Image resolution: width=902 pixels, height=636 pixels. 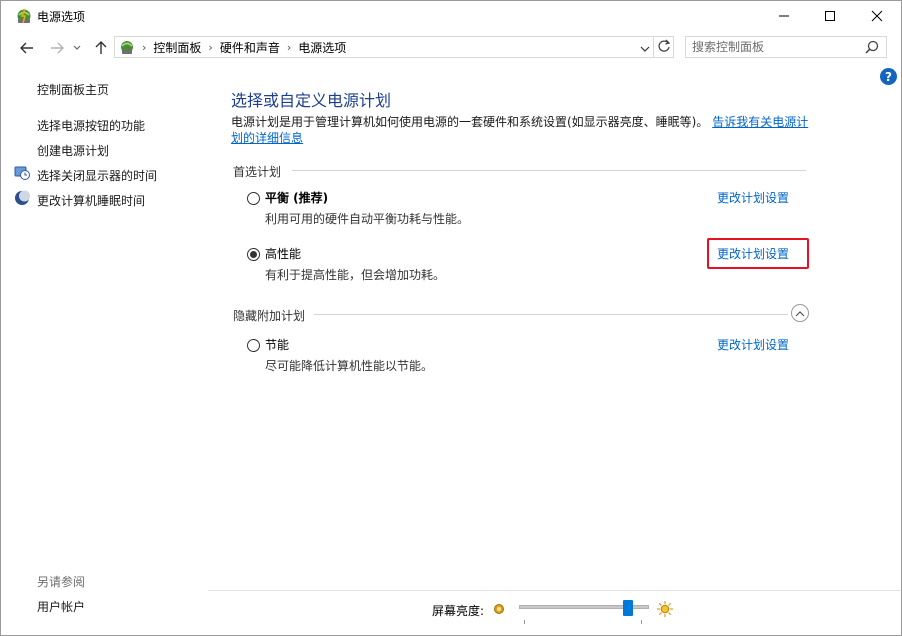 What do you see at coordinates (784, 16) in the screenshot?
I see `minimize-button` at bounding box center [784, 16].